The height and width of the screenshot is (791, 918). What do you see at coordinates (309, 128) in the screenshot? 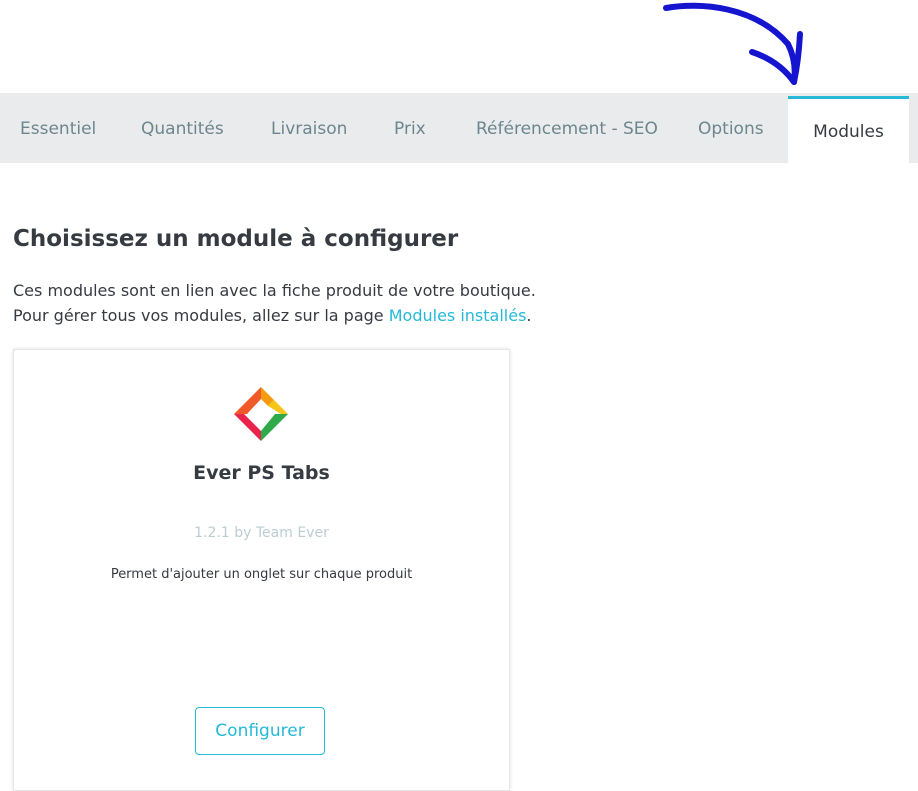
I see `tab-livraison: Livraison` at bounding box center [309, 128].